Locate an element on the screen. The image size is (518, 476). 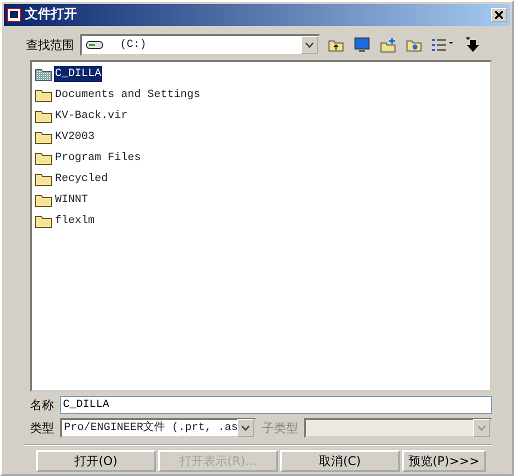
file-name: flexlm is located at coordinates (75, 221).